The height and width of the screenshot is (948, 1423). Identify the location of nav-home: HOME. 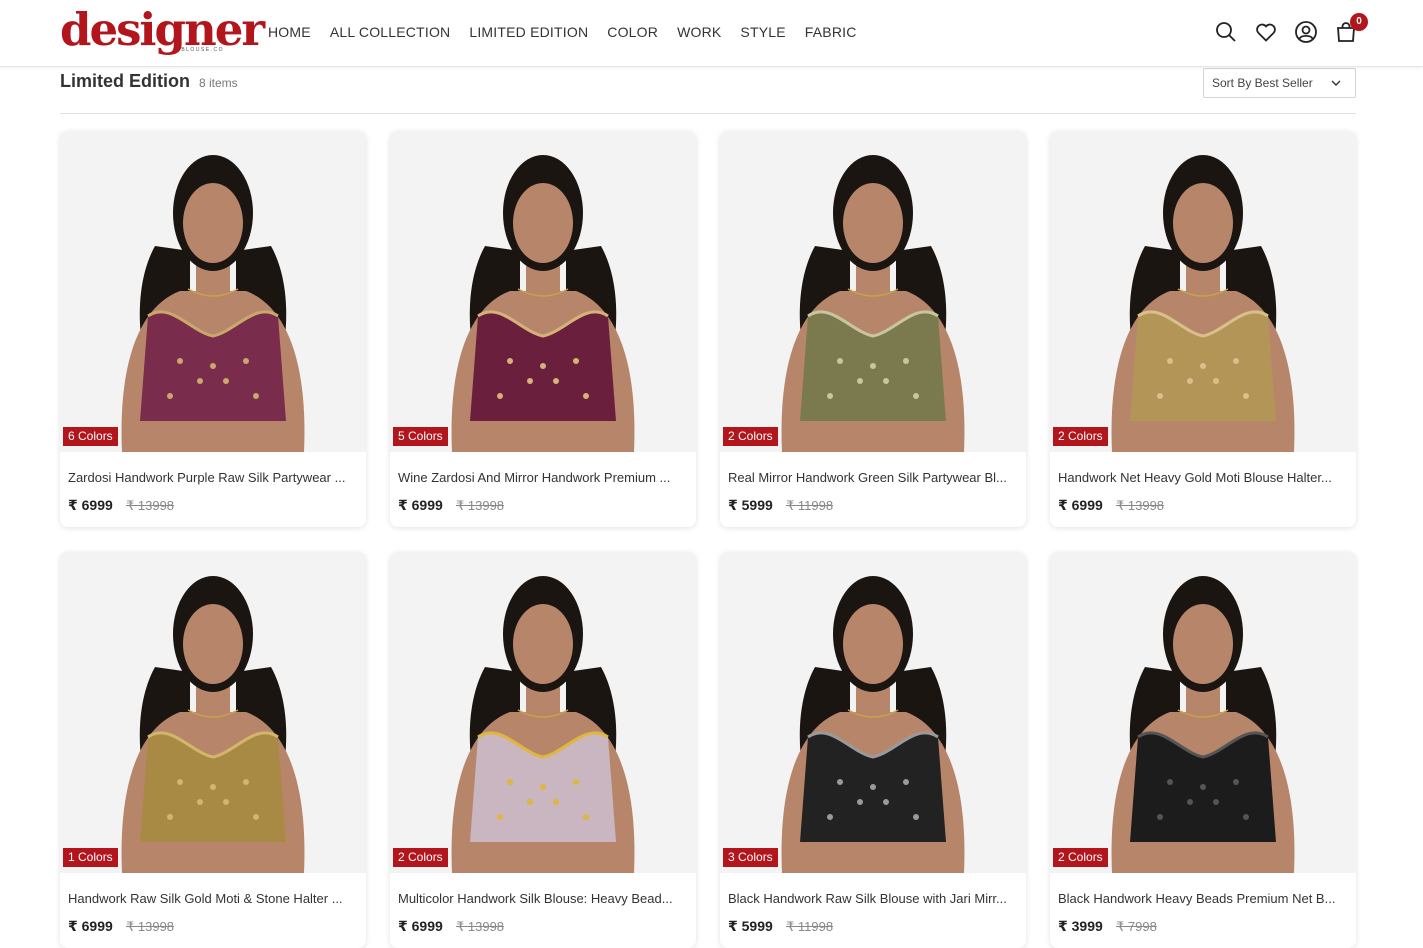
(289, 32).